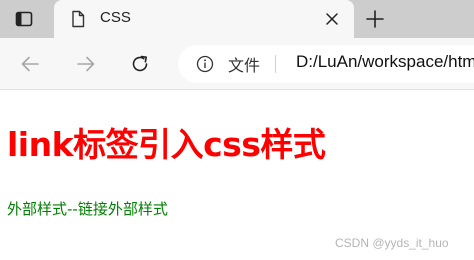 This screenshot has height=260, width=474. Describe the element at coordinates (115, 17) in the screenshot. I see `tab-title: CSS` at that location.